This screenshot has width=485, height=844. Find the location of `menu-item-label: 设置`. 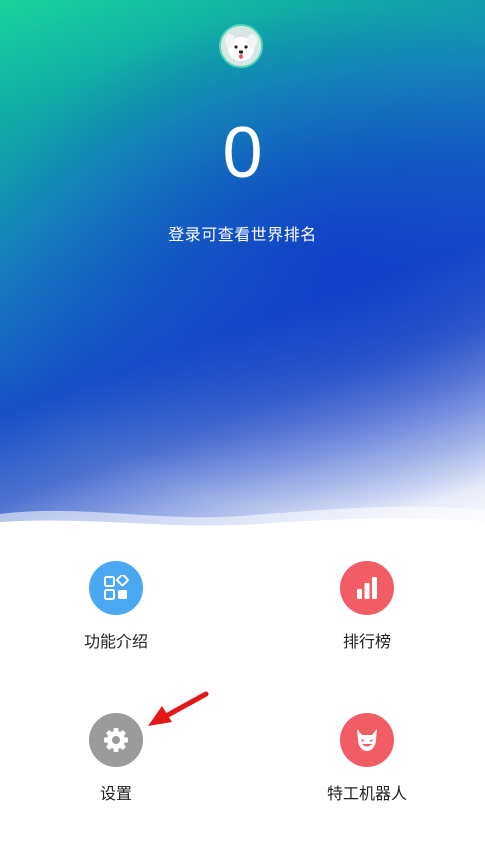

menu-item-label: 设置 is located at coordinates (115, 793).